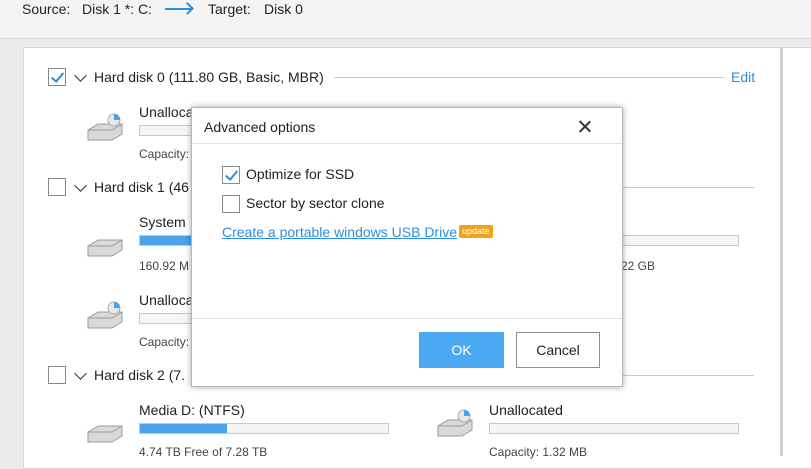 This screenshot has width=811, height=469. What do you see at coordinates (178, 9) in the screenshot?
I see `arrow-right-icon` at bounding box center [178, 9].